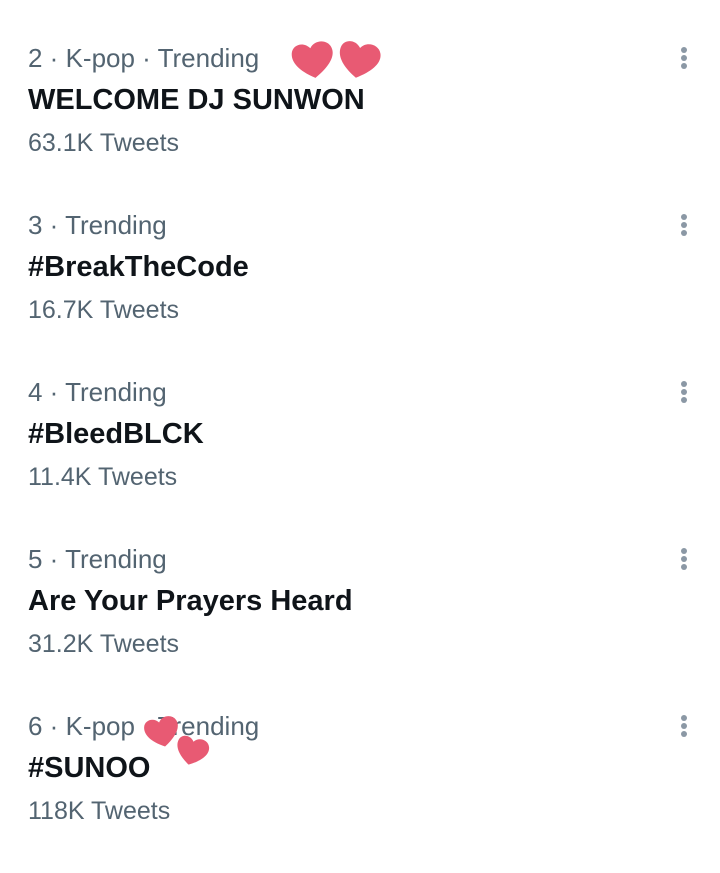 Image resolution: width=720 pixels, height=873 pixels. I want to click on trend-meta: 2 · K-pop · Trending, so click(144, 58).